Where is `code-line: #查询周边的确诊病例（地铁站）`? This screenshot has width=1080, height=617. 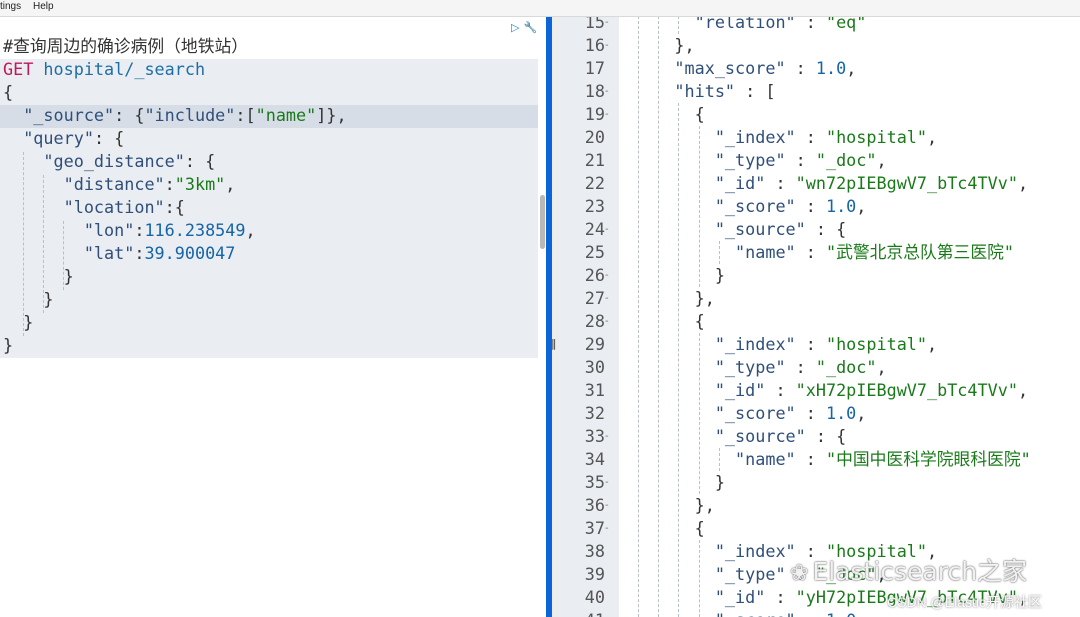 code-line: #查询周边的确诊病例（地铁站） is located at coordinates (175, 46).